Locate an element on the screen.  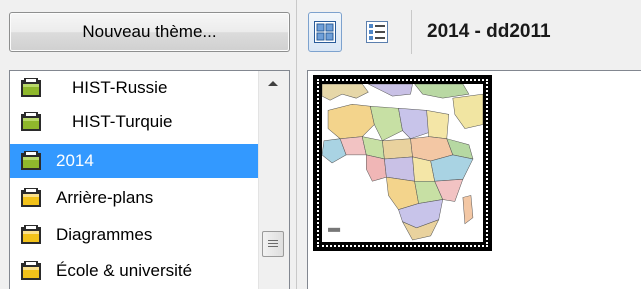
theme-item-label: Diagrammes is located at coordinates (104, 234).